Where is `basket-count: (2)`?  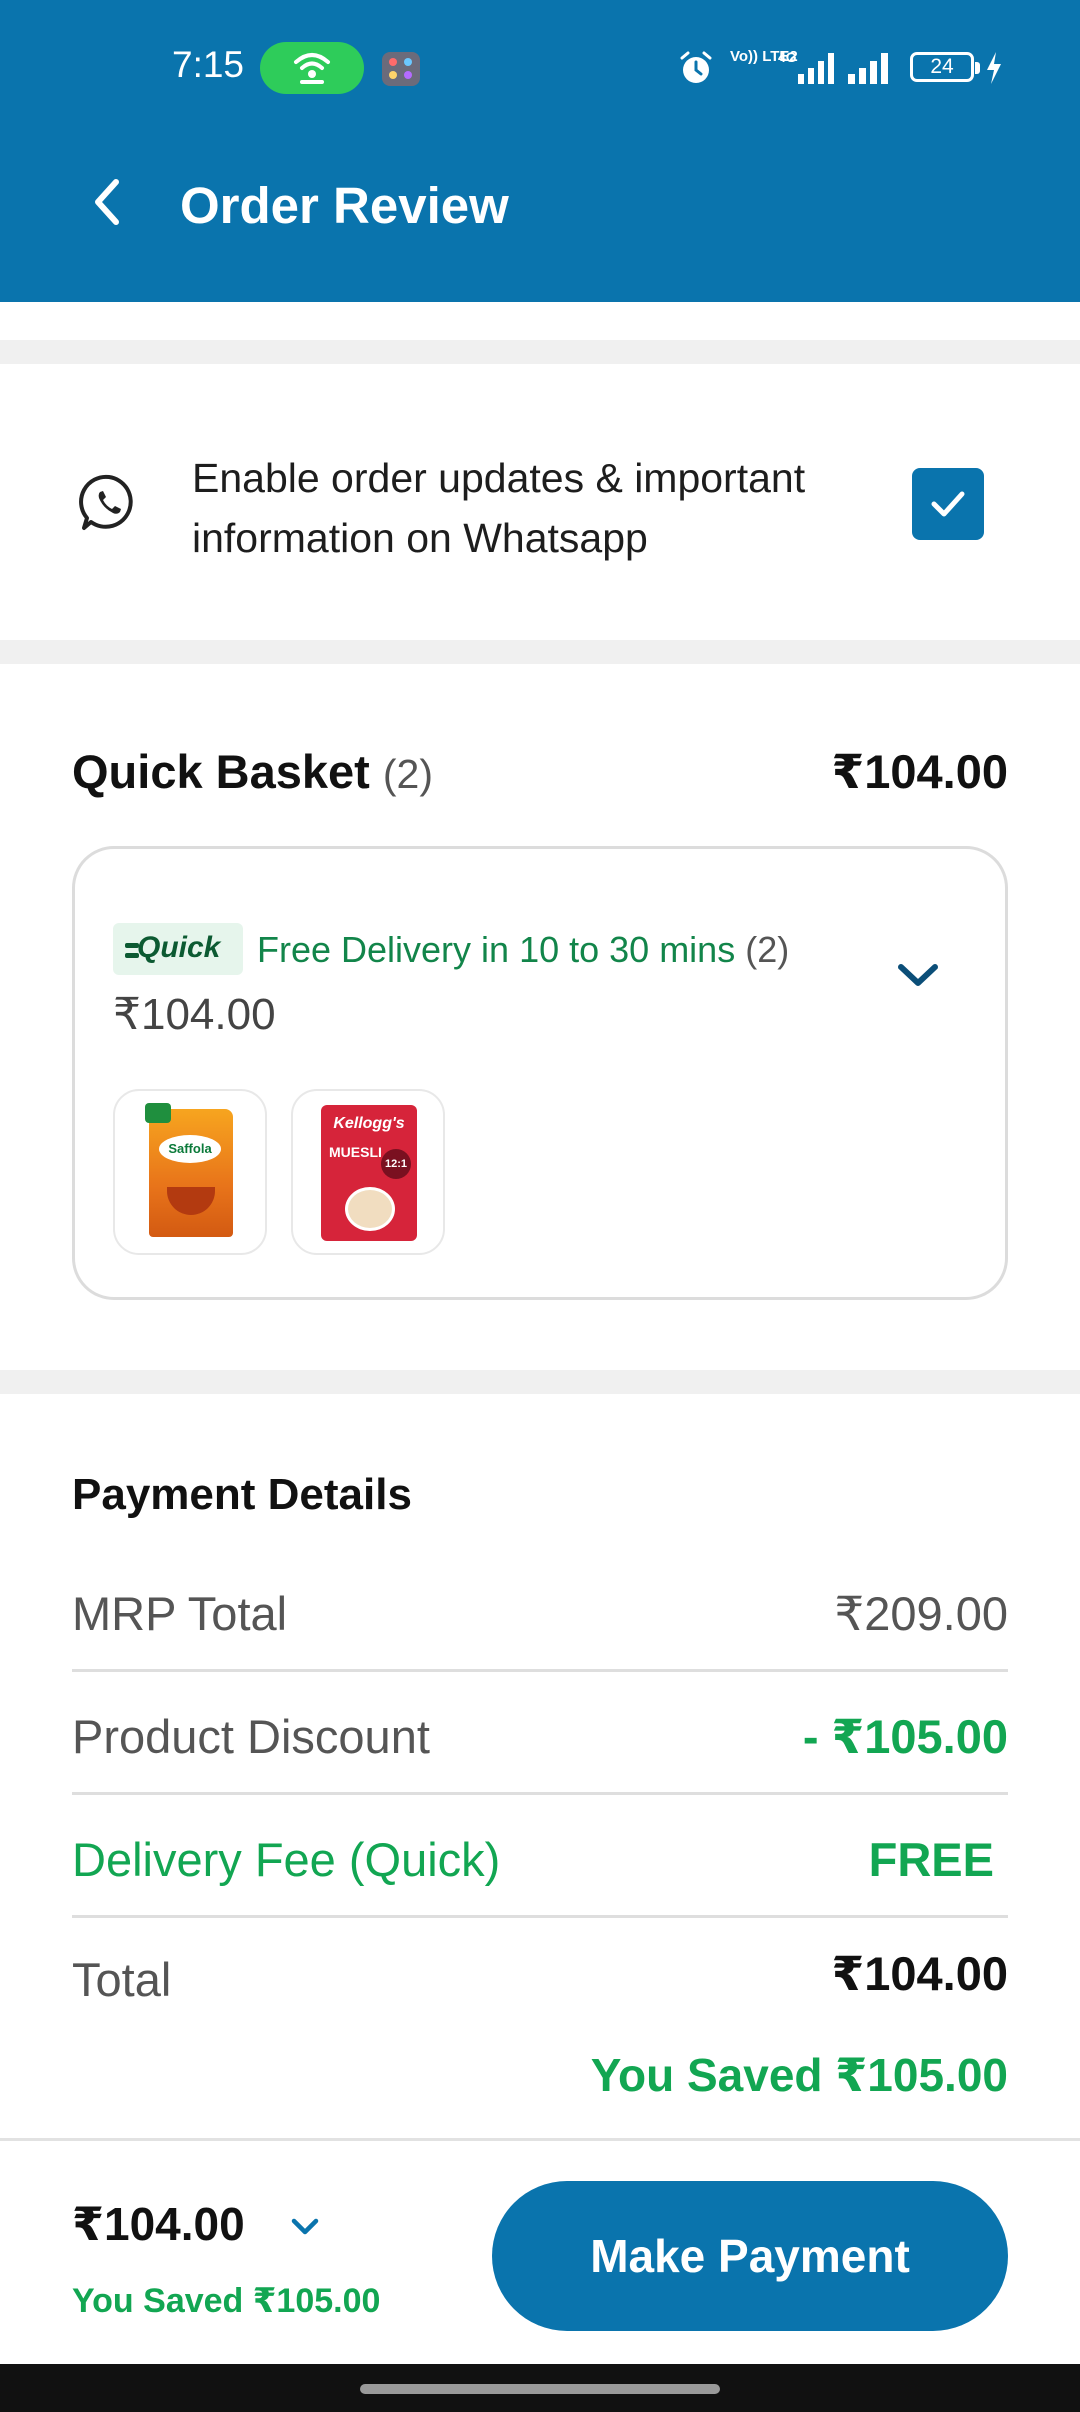
basket-count: (2) is located at coordinates (407, 774).